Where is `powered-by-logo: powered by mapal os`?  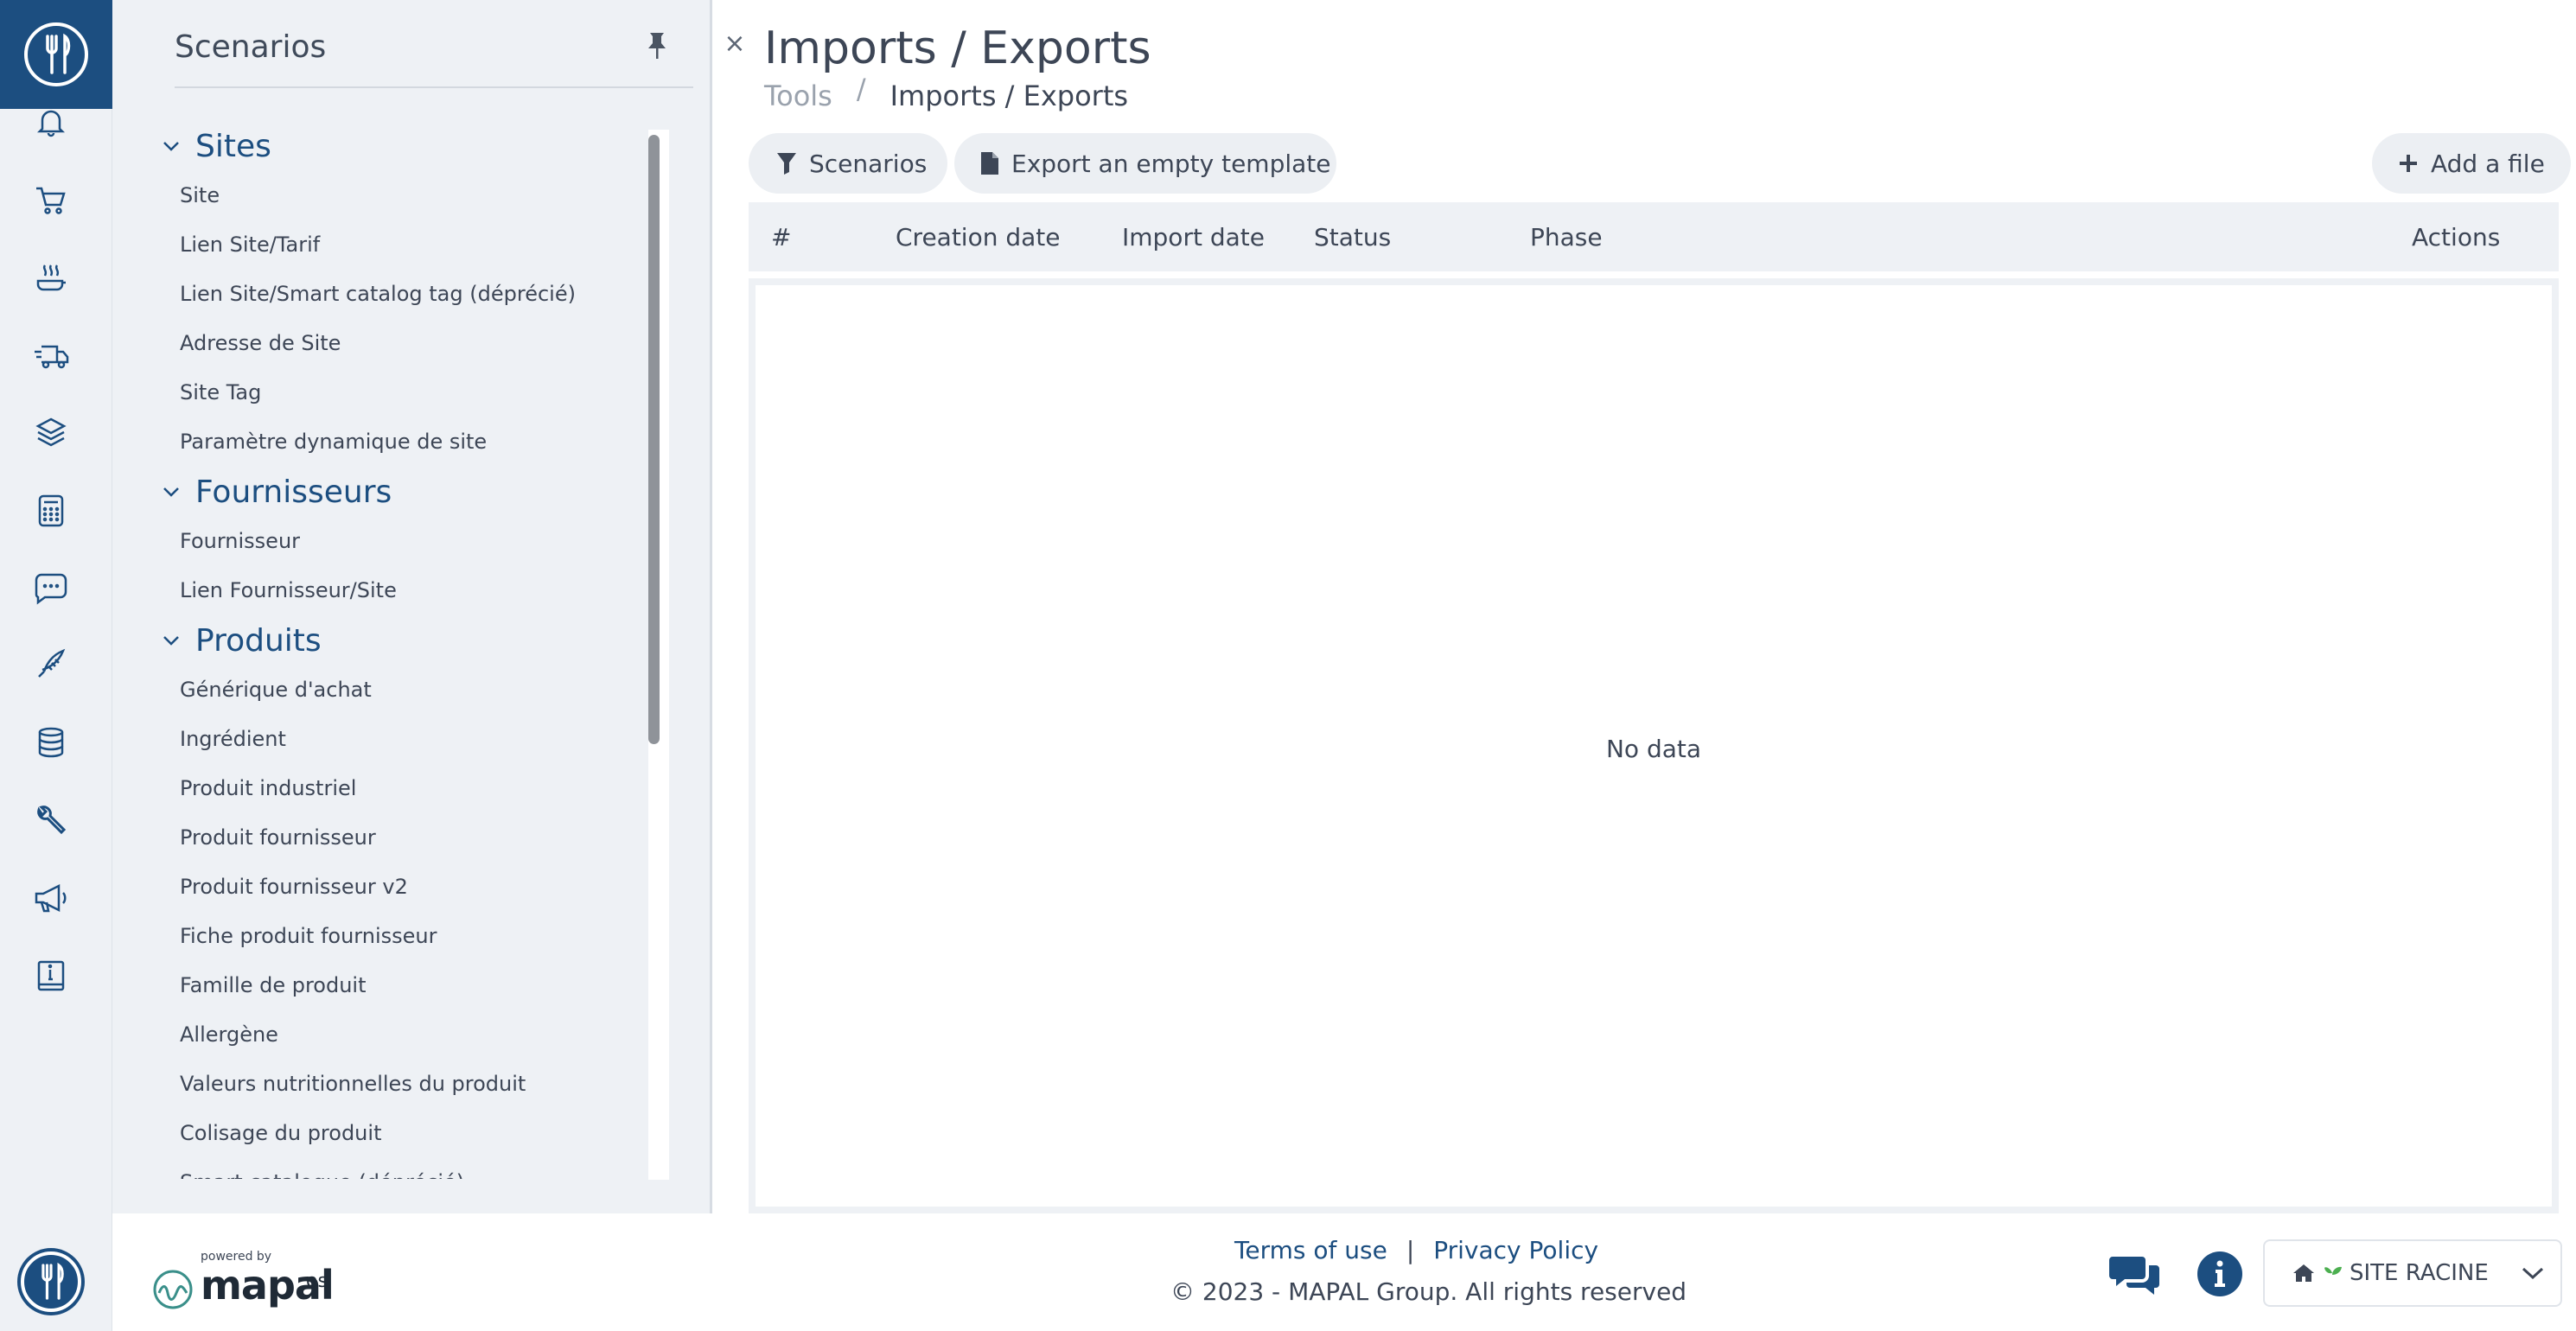 powered-by-logo: powered by mapal os is located at coordinates (243, 1280).